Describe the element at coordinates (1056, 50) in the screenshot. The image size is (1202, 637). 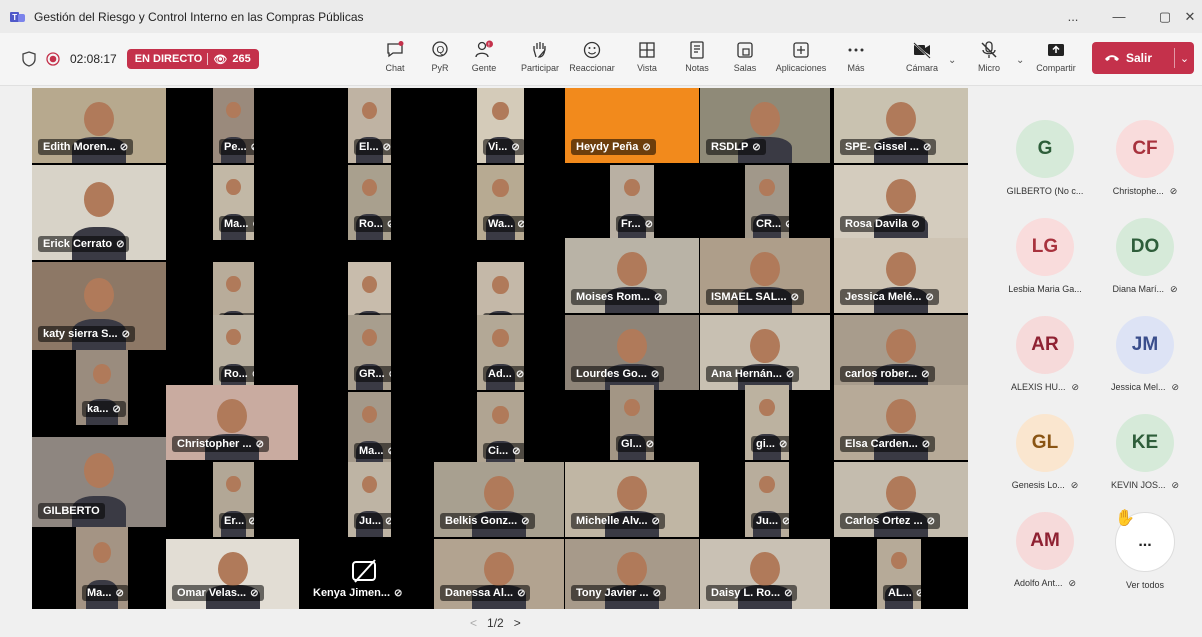
I see `share-icon` at that location.